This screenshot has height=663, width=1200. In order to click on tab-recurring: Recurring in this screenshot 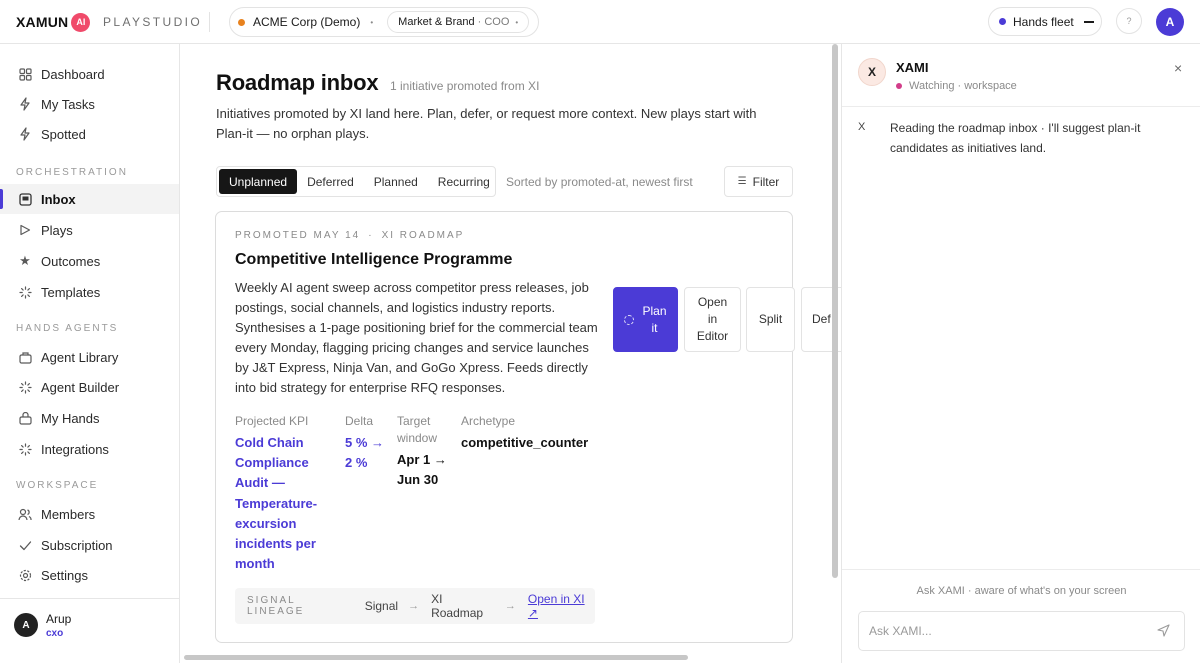, I will do `click(464, 181)`.